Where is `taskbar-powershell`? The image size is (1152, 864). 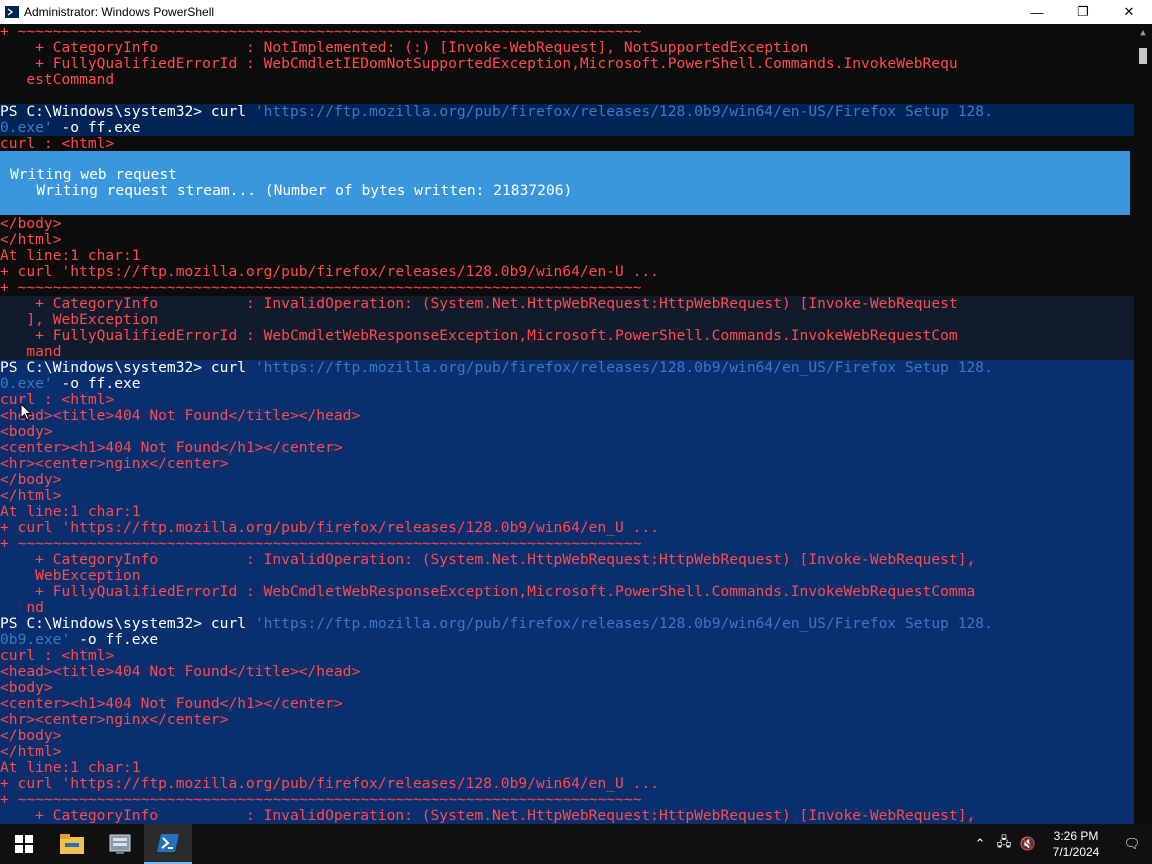 taskbar-powershell is located at coordinates (168, 844).